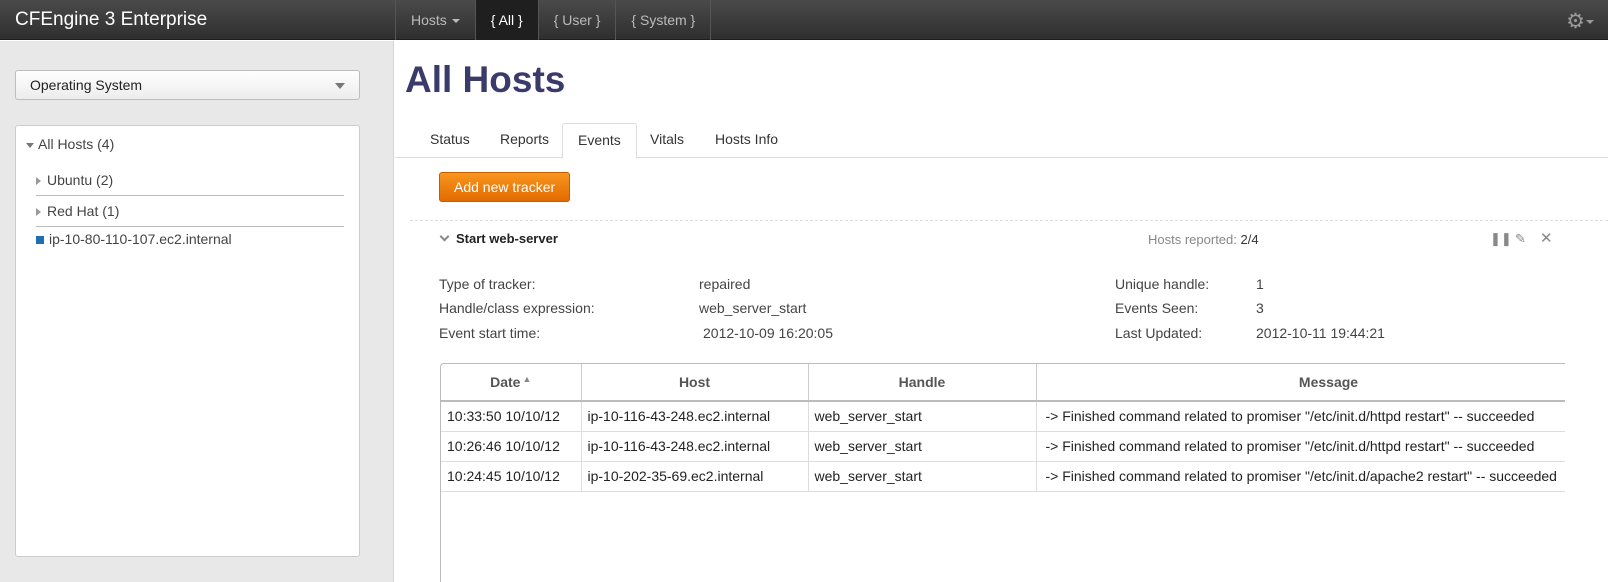 The image size is (1608, 582). Describe the element at coordinates (76, 144) in the screenshot. I see `tree-root-label: All Hosts (4)` at that location.